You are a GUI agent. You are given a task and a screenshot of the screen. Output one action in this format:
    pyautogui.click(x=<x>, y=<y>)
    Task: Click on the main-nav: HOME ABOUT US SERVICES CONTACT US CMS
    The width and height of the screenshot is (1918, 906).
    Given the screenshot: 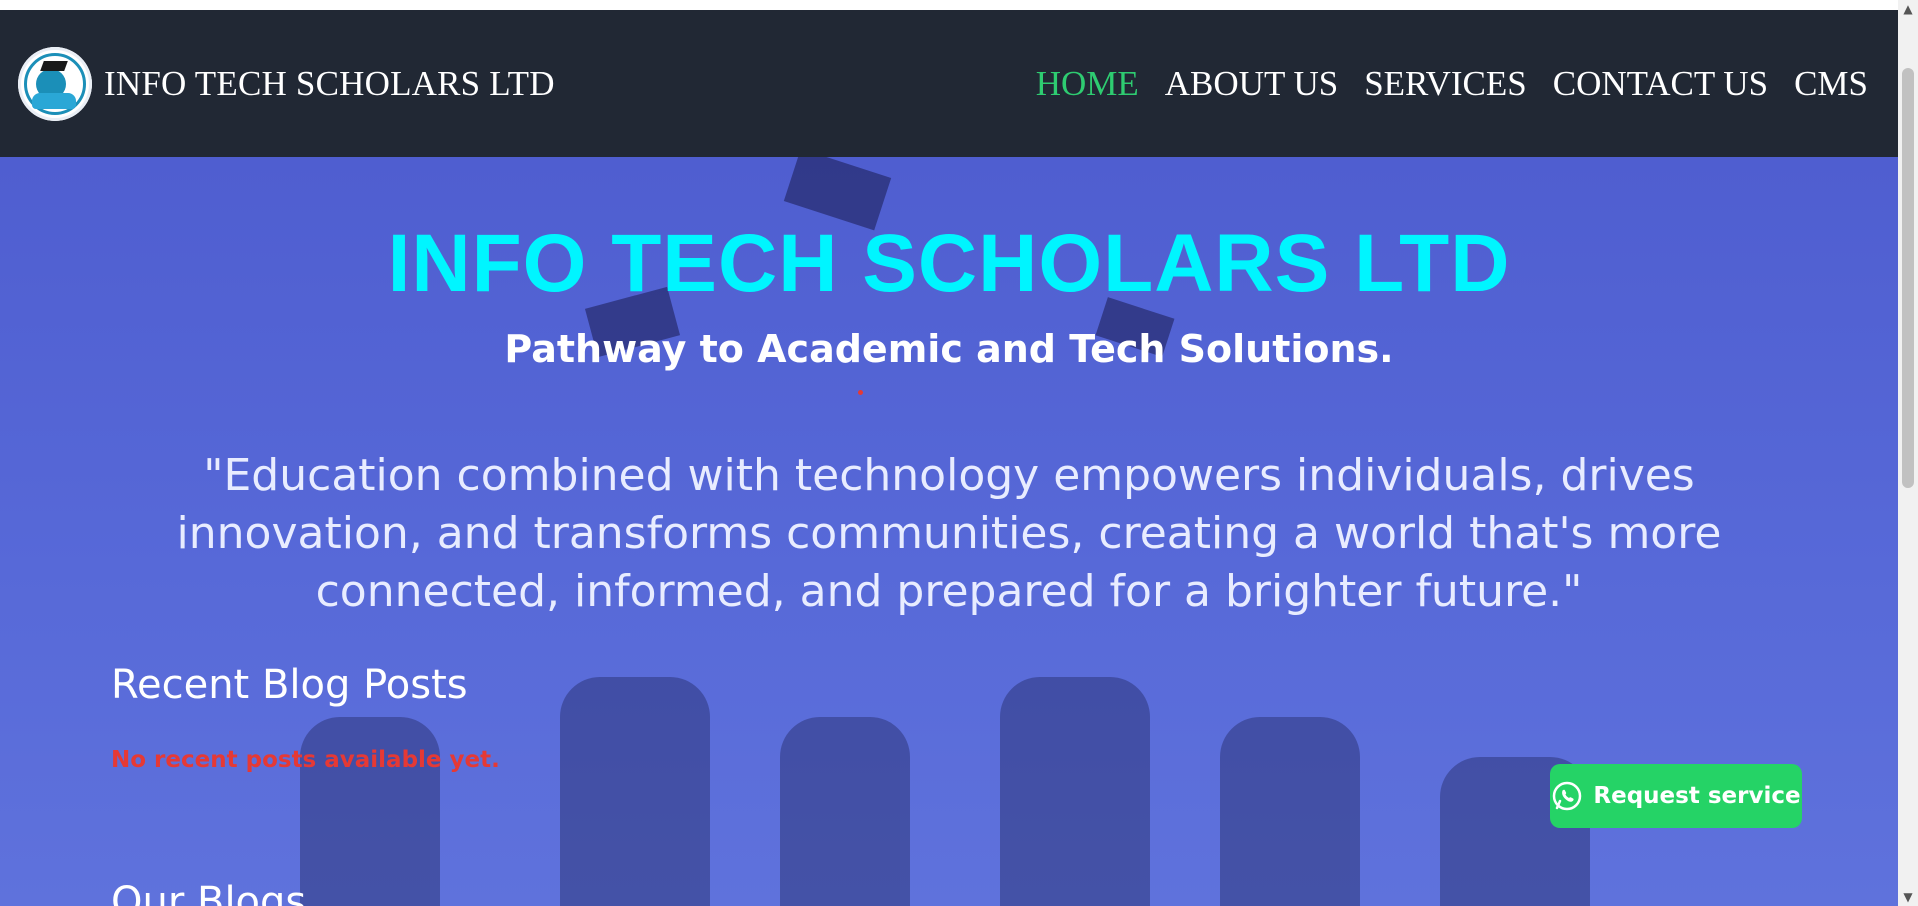 What is the action you would take?
    pyautogui.click(x=1452, y=84)
    